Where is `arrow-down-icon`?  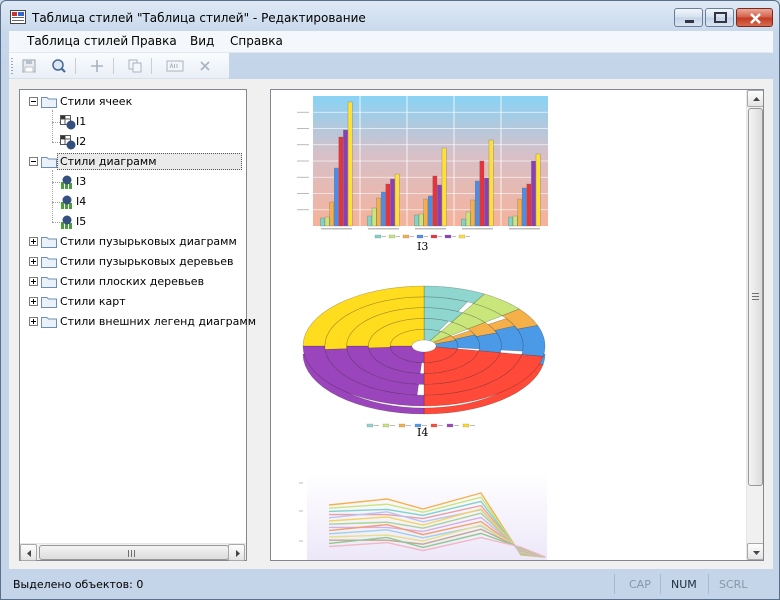
arrow-down-icon is located at coordinates (756, 553).